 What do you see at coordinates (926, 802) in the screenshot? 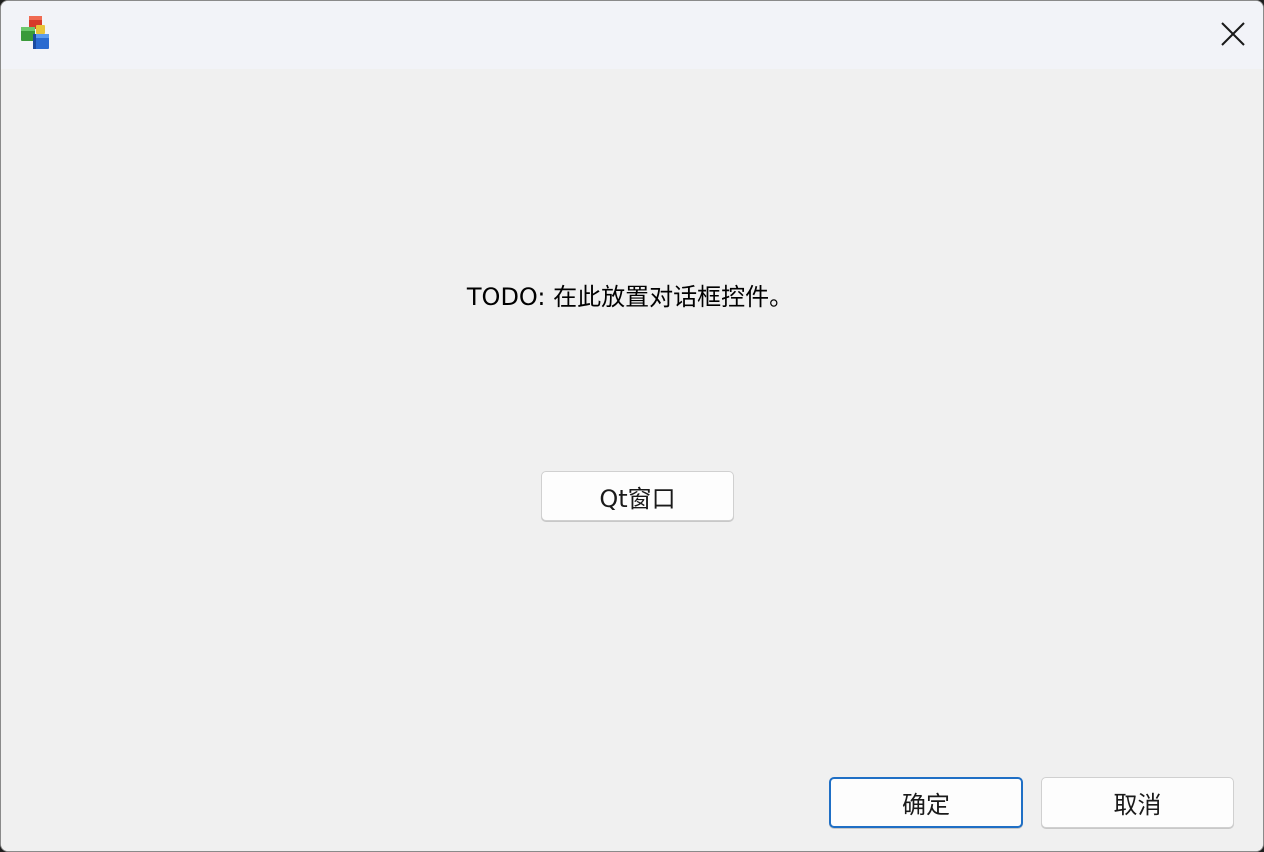
I see `ok-button: 确定` at bounding box center [926, 802].